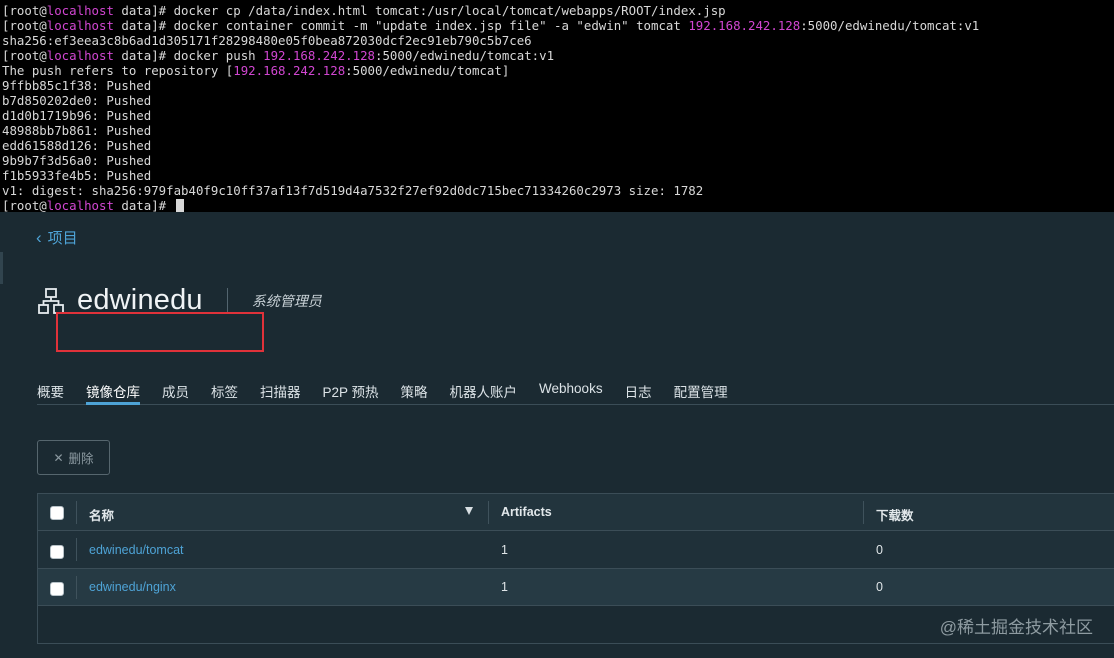  What do you see at coordinates (558, 85) in the screenshot?
I see `terminal-line: 9ffbb85c1f38: Pushed` at bounding box center [558, 85].